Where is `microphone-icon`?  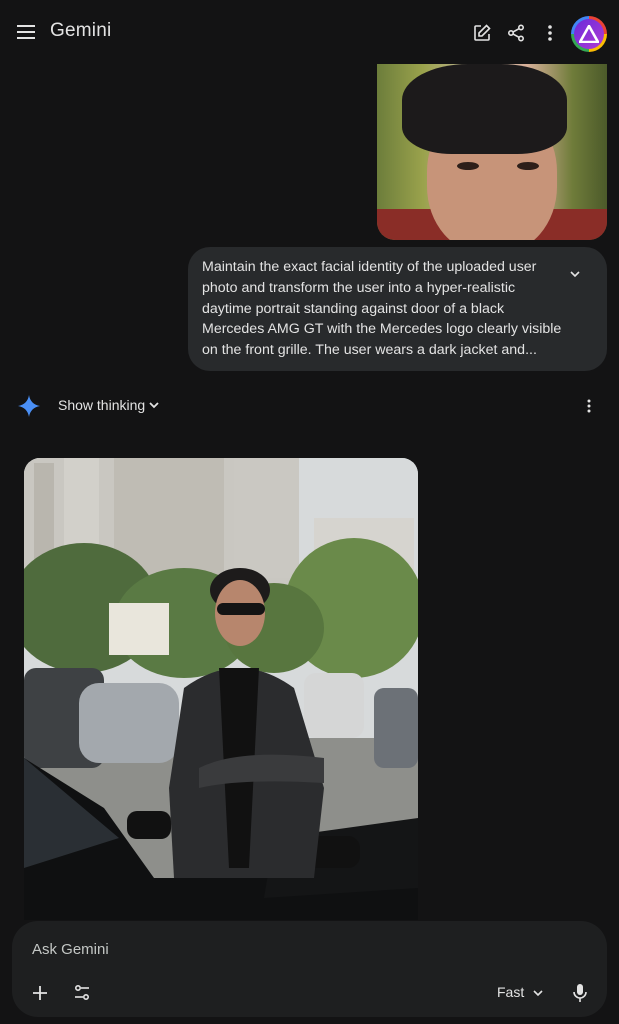 microphone-icon is located at coordinates (580, 993).